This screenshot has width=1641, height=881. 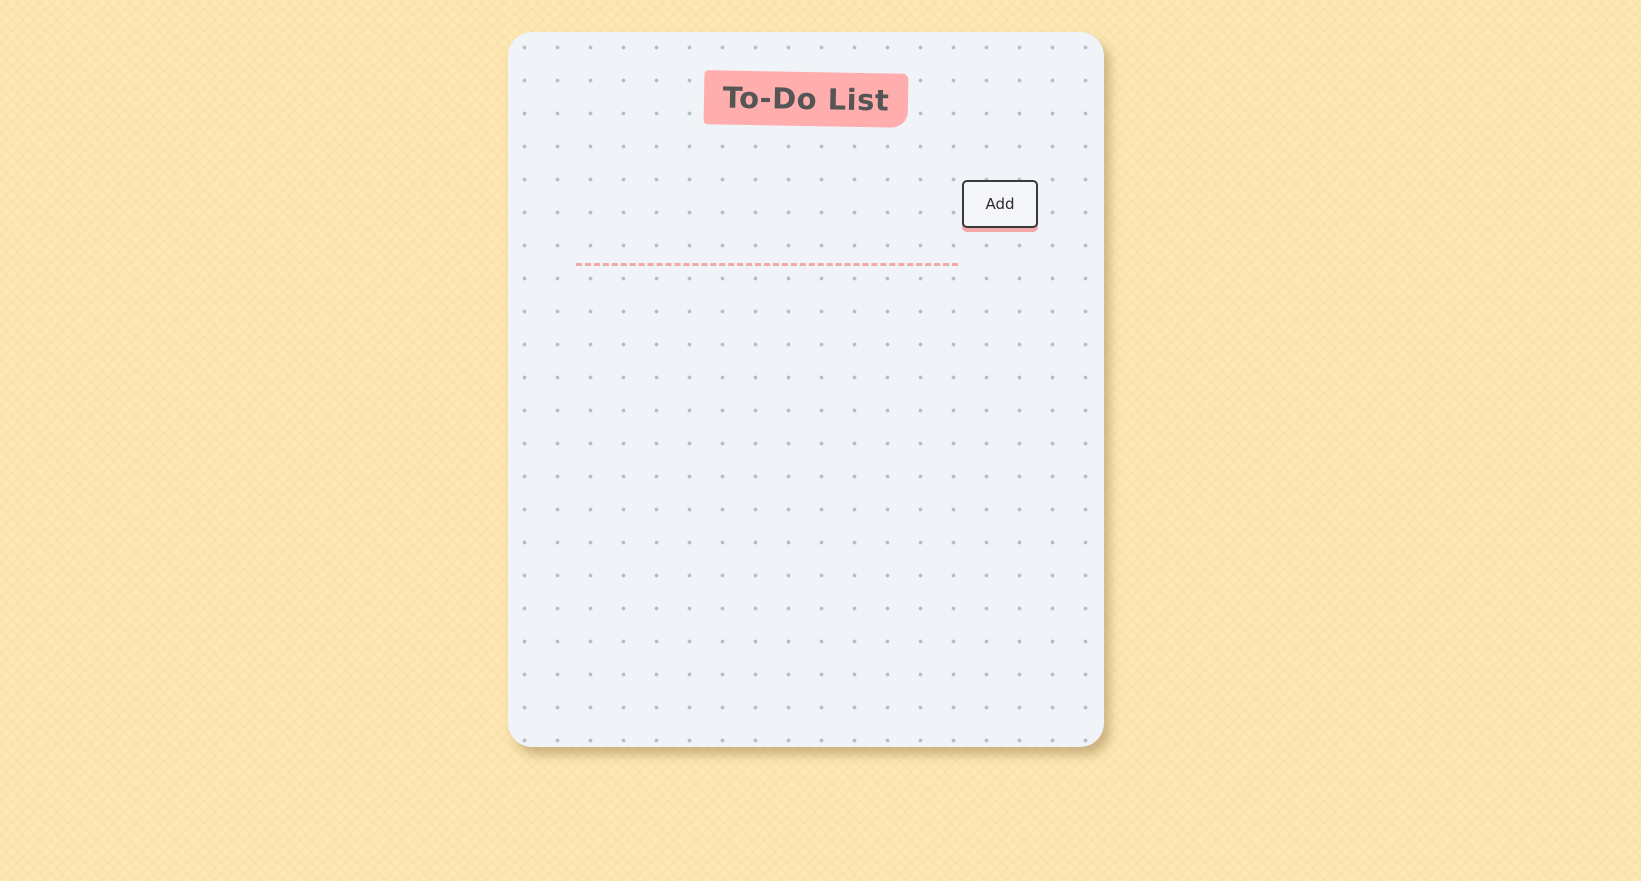 I want to click on task-input, so click(x=767, y=234).